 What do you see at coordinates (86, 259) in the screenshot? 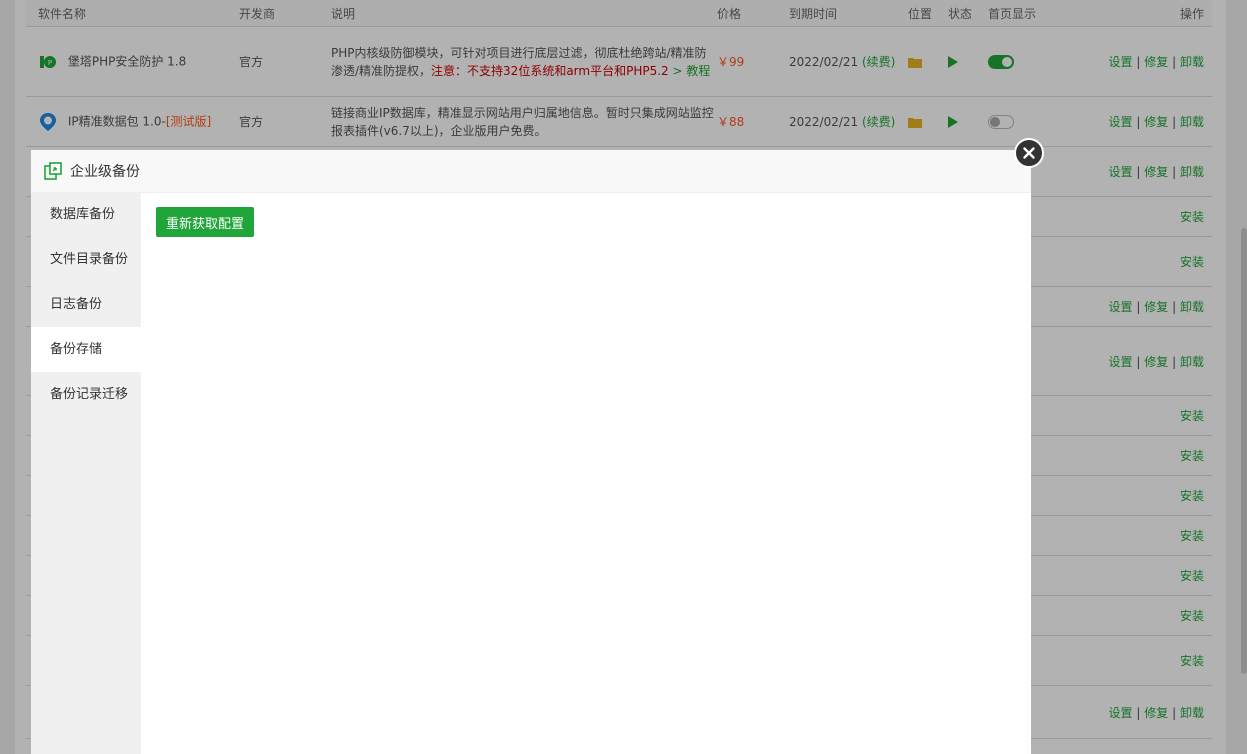
I see `sidebar-item-directory-backup: 文件目录备份` at bounding box center [86, 259].